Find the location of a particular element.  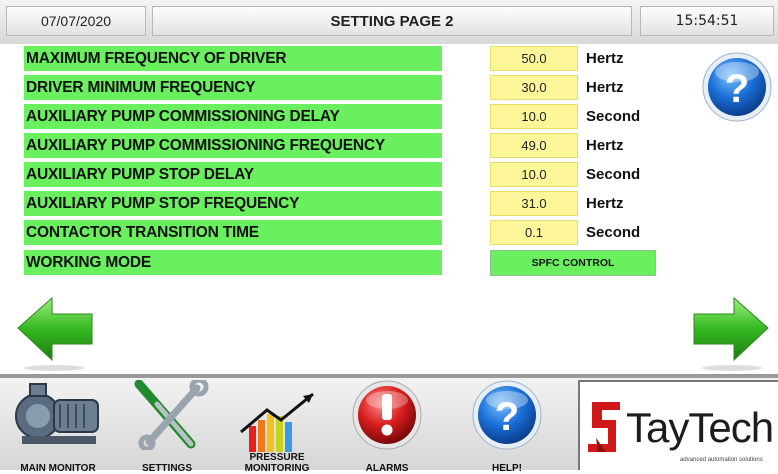

param-unit-contactor-transition-time: Second is located at coordinates (613, 232).